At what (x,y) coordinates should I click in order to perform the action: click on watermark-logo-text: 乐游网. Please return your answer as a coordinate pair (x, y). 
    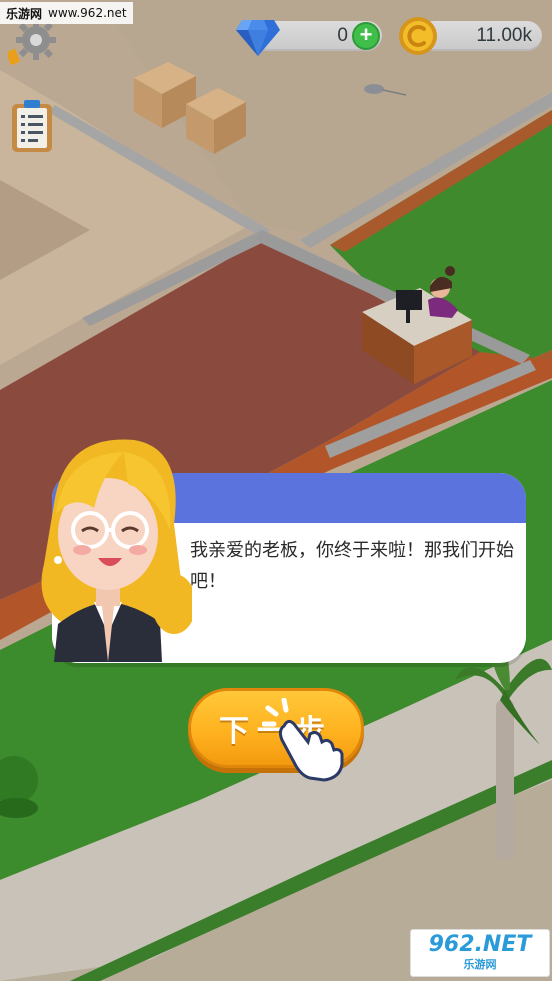
    Looking at the image, I should click on (480, 964).